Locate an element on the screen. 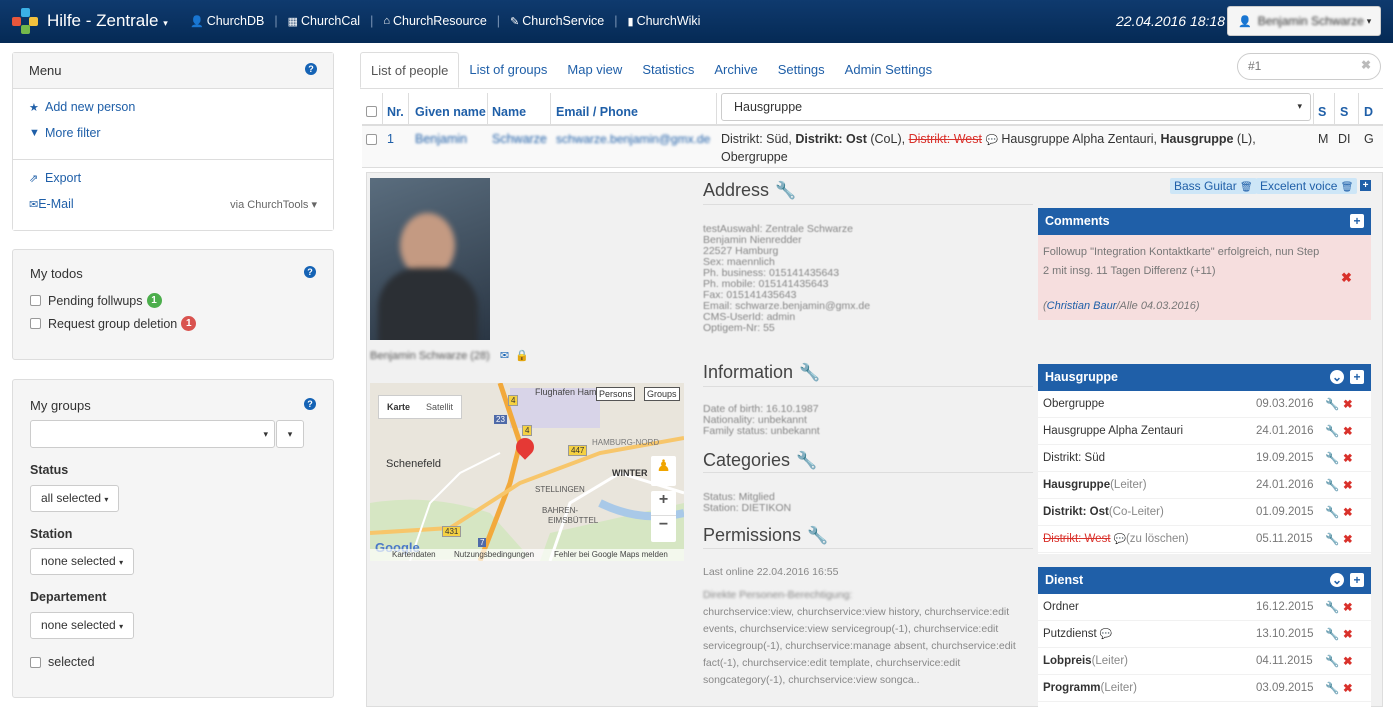 This screenshot has width=1393, height=707. col-nr: Nr. is located at coordinates (395, 112).